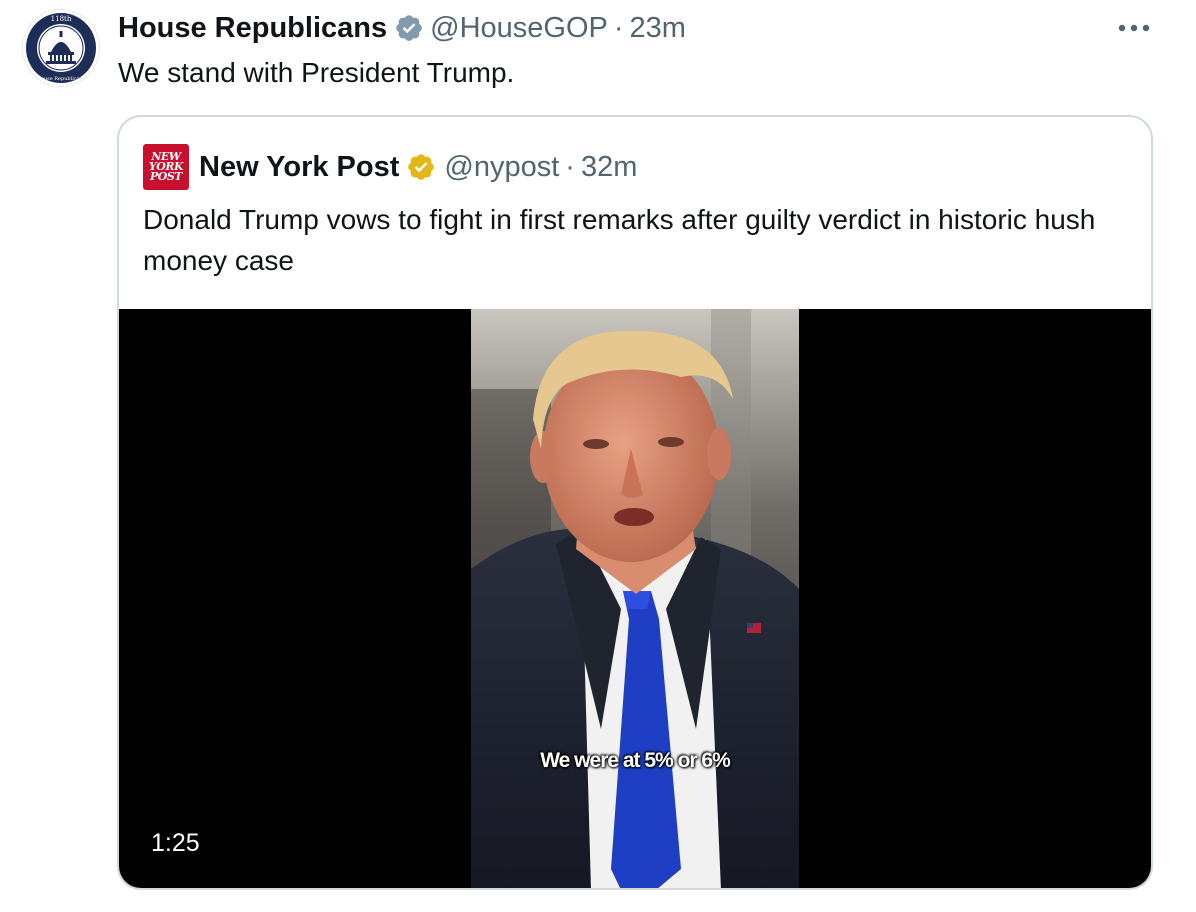  Describe the element at coordinates (61, 79) in the screenshot. I see `seal-bottom-text: House Republicans` at that location.